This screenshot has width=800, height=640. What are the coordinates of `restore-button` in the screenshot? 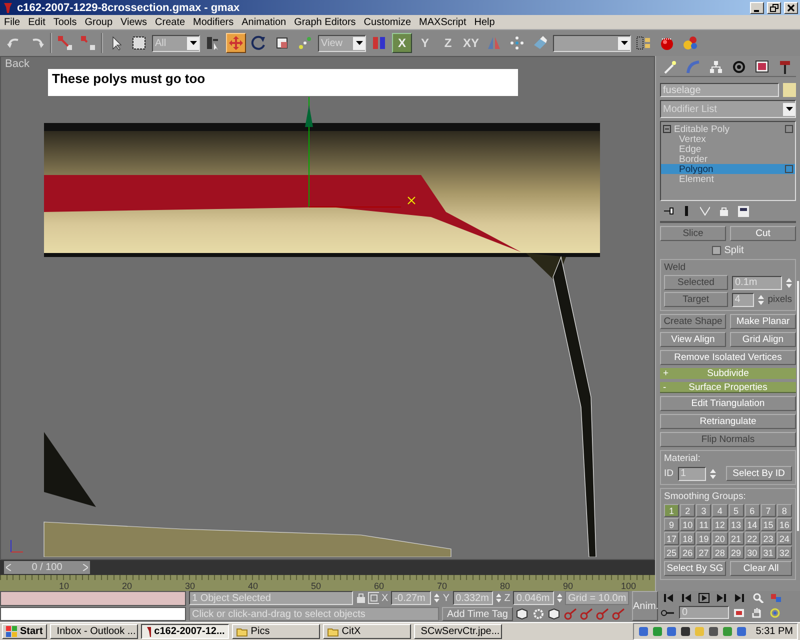 It's located at (774, 8).